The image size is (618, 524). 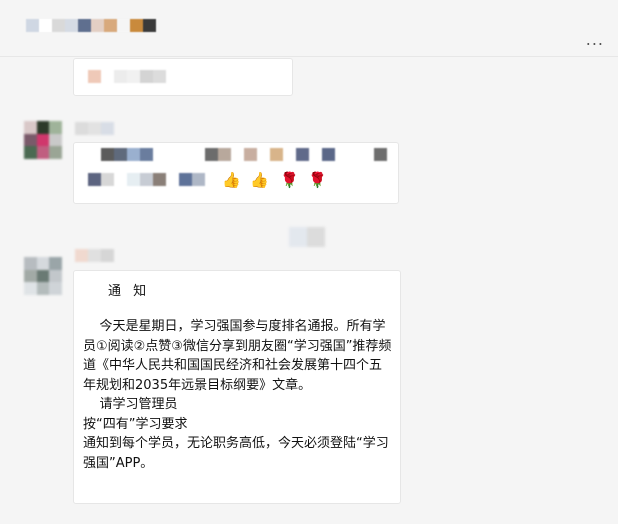 I want to click on chat-title-blurred, so click(x=91, y=28).